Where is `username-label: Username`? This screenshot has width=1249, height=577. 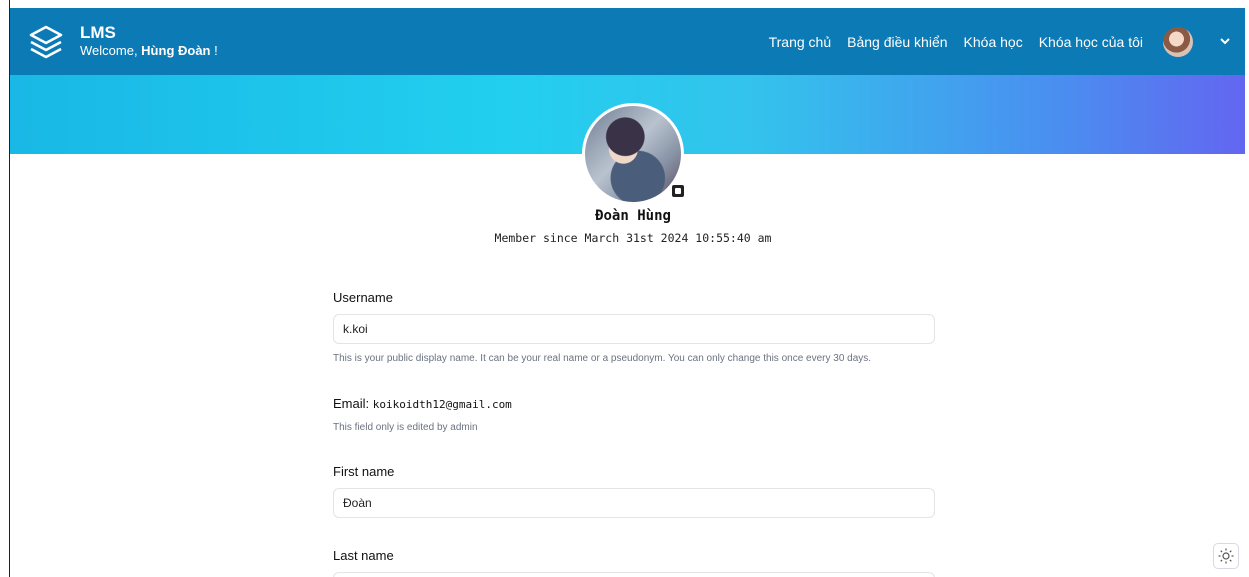 username-label: Username is located at coordinates (363, 297).